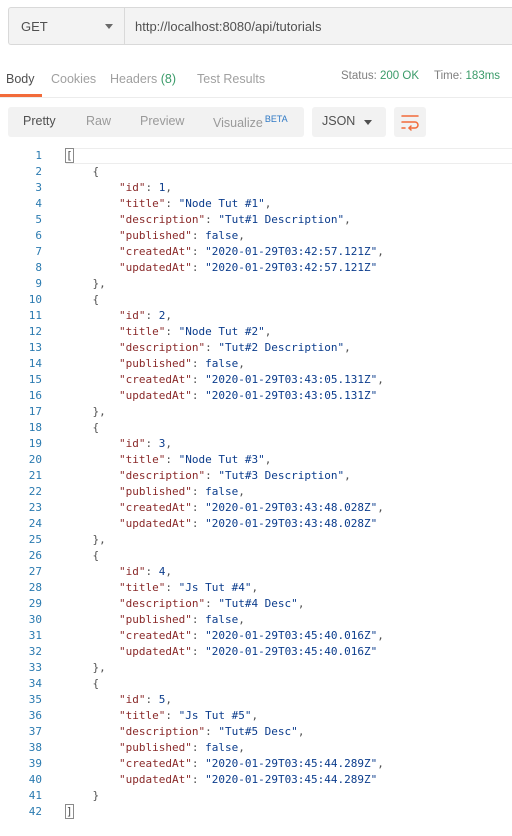 The width and height of the screenshot is (512, 836). What do you see at coordinates (231, 79) in the screenshot?
I see `tab-test-results: Test Results` at bounding box center [231, 79].